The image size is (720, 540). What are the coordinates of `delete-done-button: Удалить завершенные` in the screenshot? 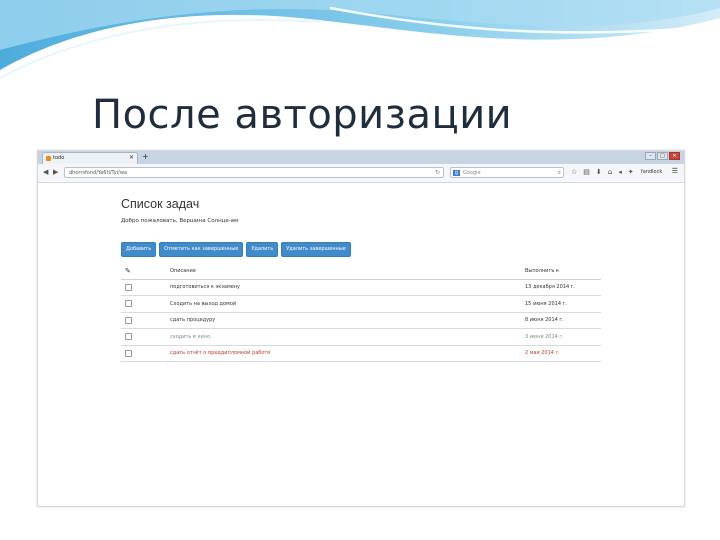 It's located at (316, 249).